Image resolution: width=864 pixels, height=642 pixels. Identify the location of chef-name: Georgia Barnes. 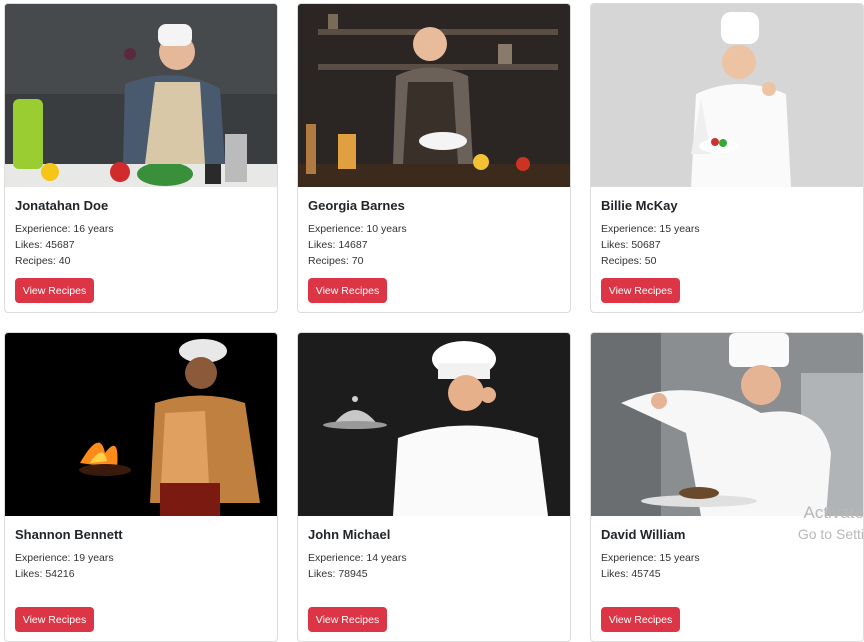
(356, 205).